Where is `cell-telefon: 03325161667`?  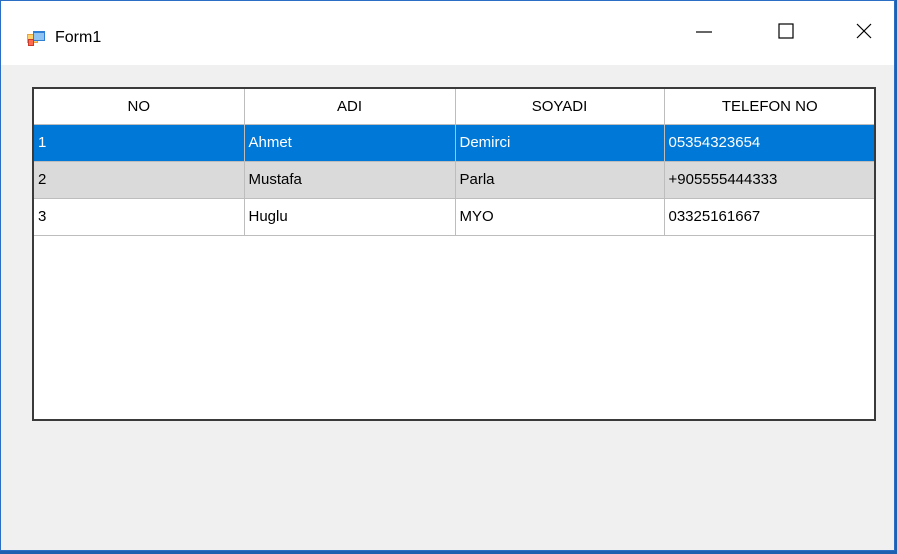
cell-telefon: 03325161667 is located at coordinates (768, 216).